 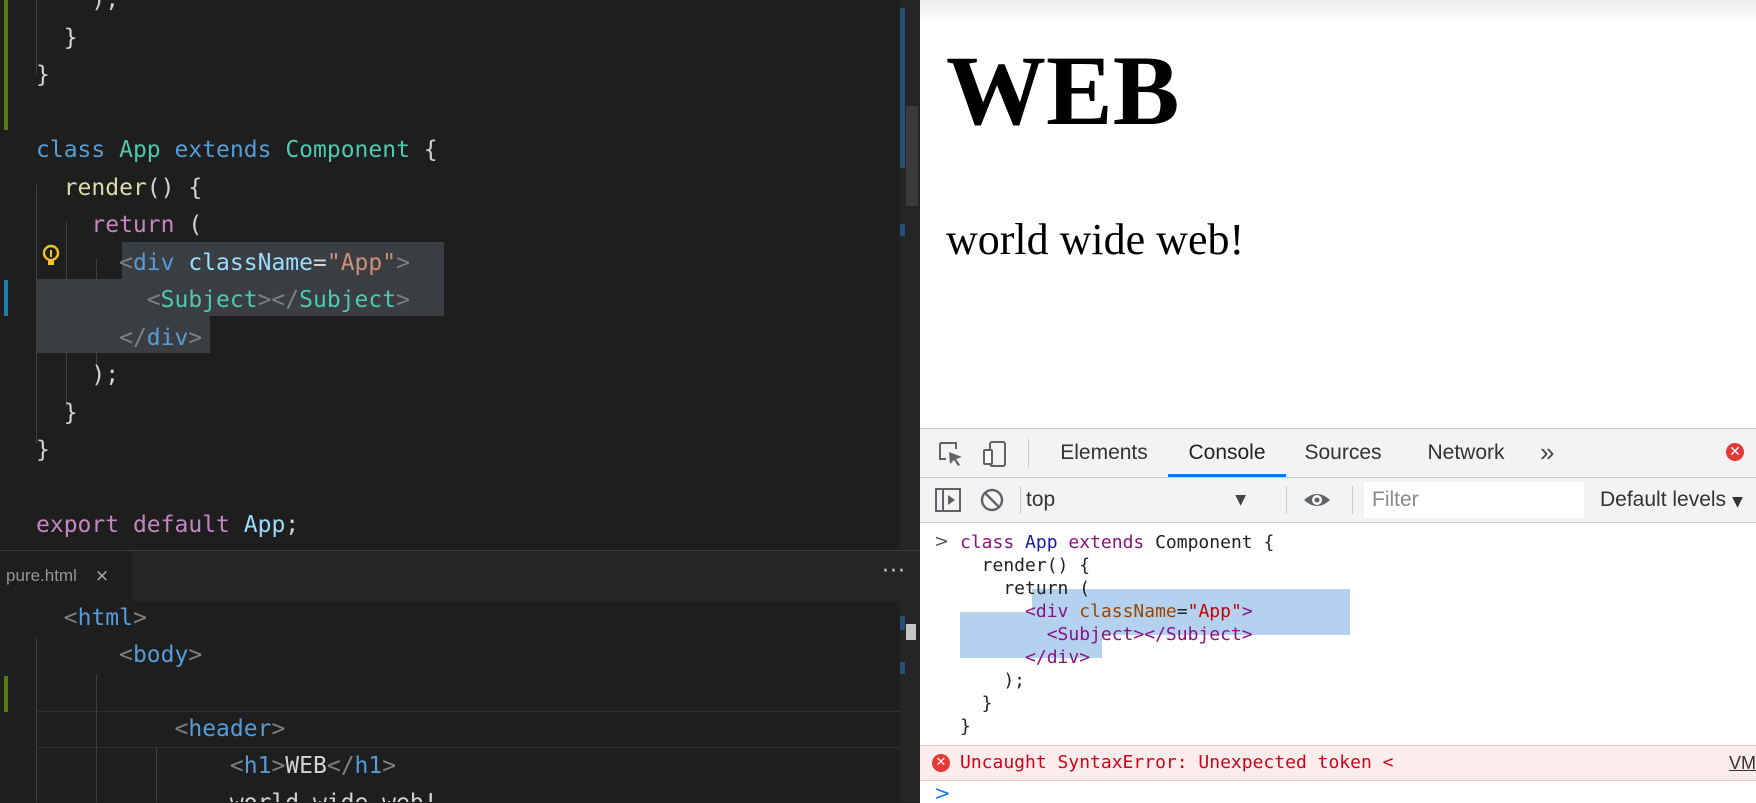 I want to click on tab-console: Console, so click(x=1227, y=453).